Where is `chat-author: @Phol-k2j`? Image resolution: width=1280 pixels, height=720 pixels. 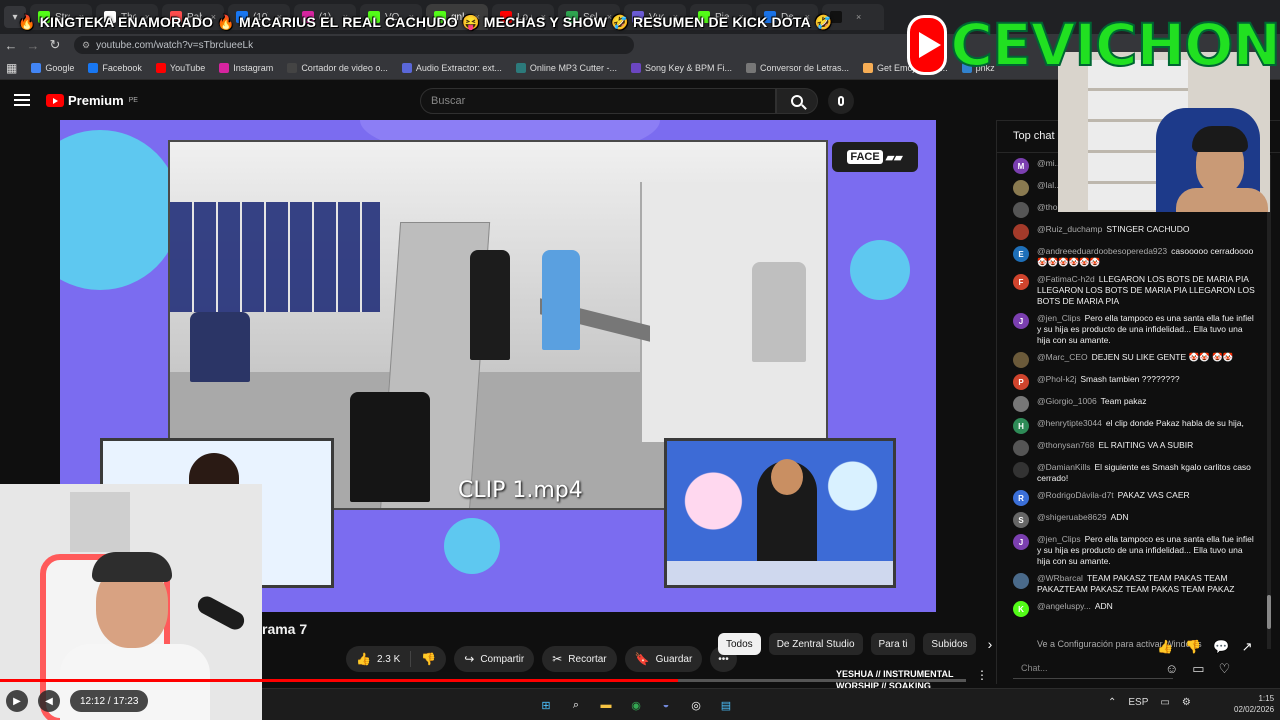
chat-author: @Phol-k2j is located at coordinates (1056, 379).